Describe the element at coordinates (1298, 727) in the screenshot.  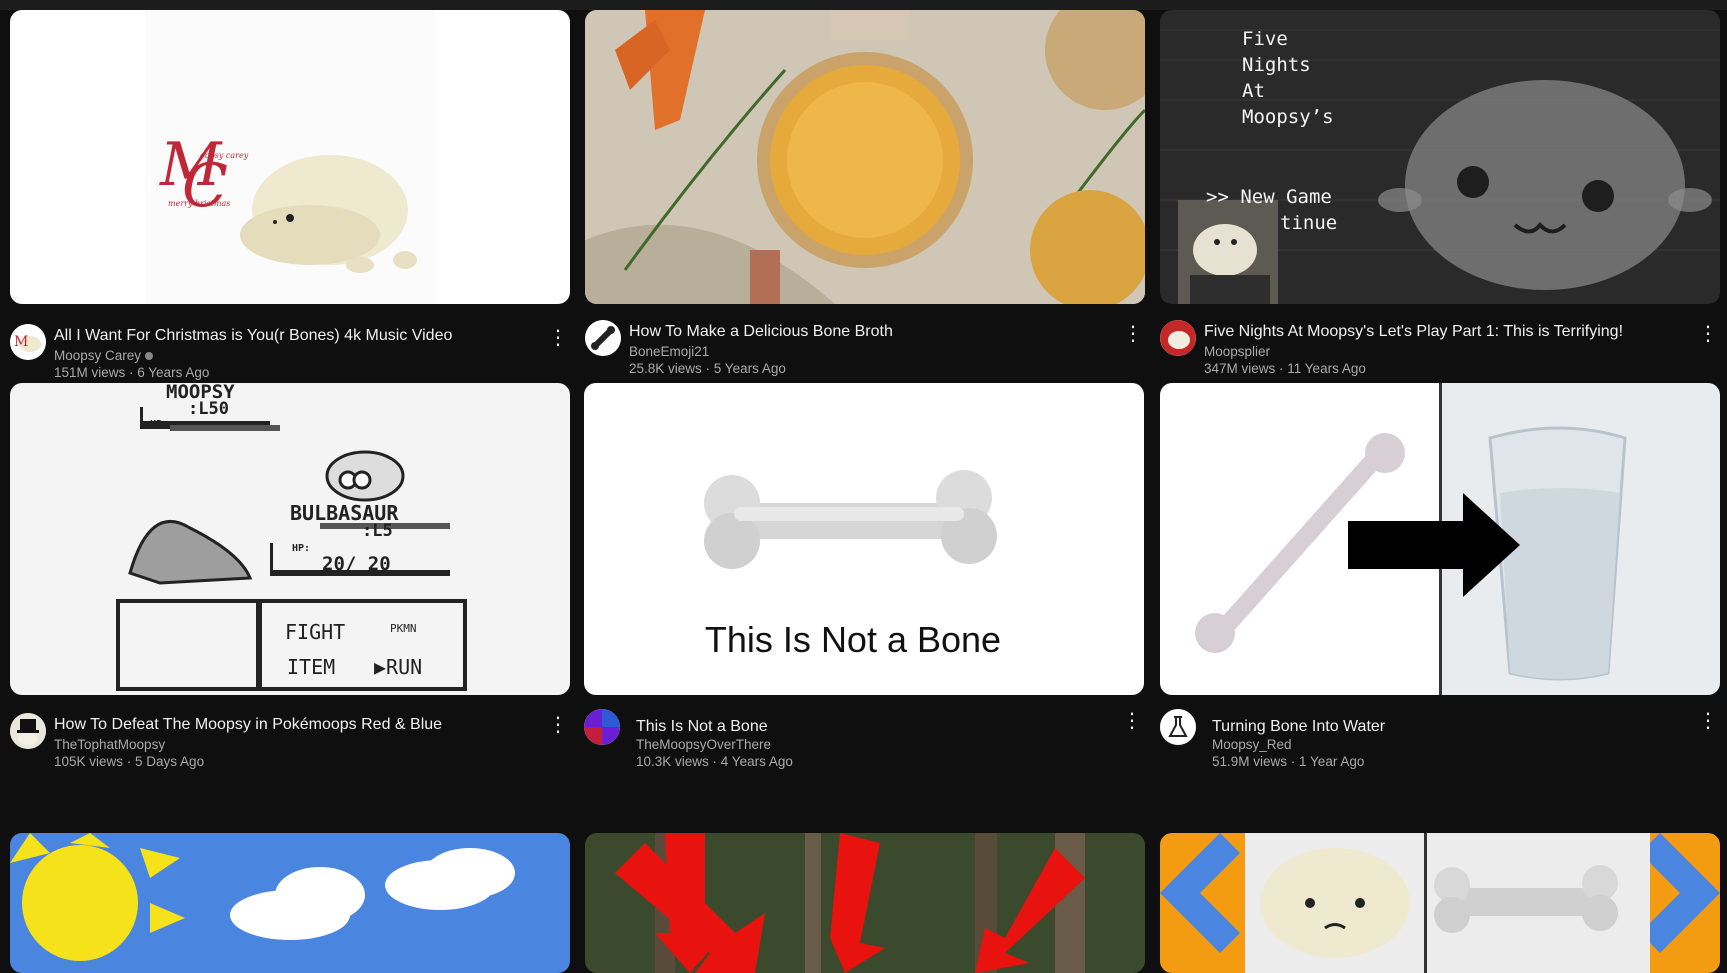
I see `video-title: Turning Bone Into Water` at that location.